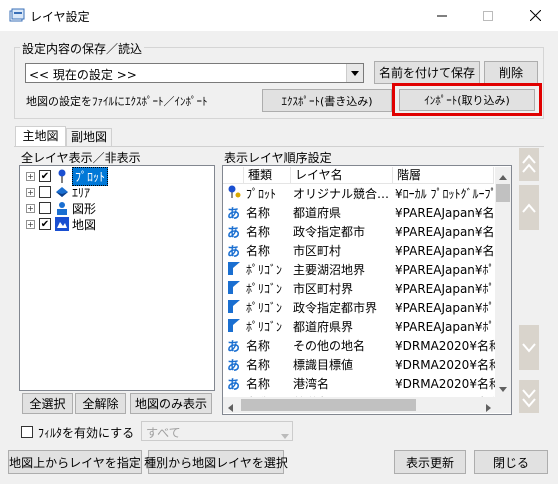 The height and width of the screenshot is (484, 558). I want to click on app-icon, so click(17, 16).